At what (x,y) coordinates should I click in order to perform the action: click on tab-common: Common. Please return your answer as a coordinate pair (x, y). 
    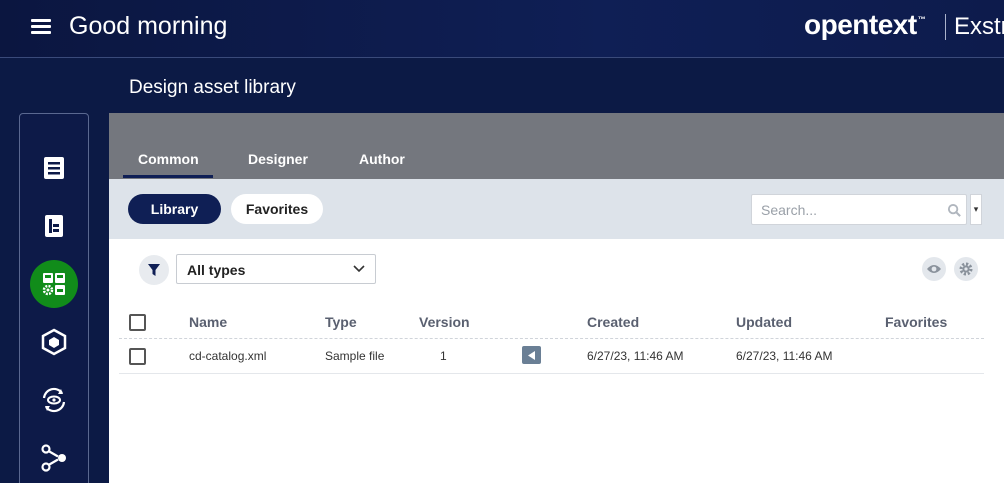
    Looking at the image, I should click on (168, 159).